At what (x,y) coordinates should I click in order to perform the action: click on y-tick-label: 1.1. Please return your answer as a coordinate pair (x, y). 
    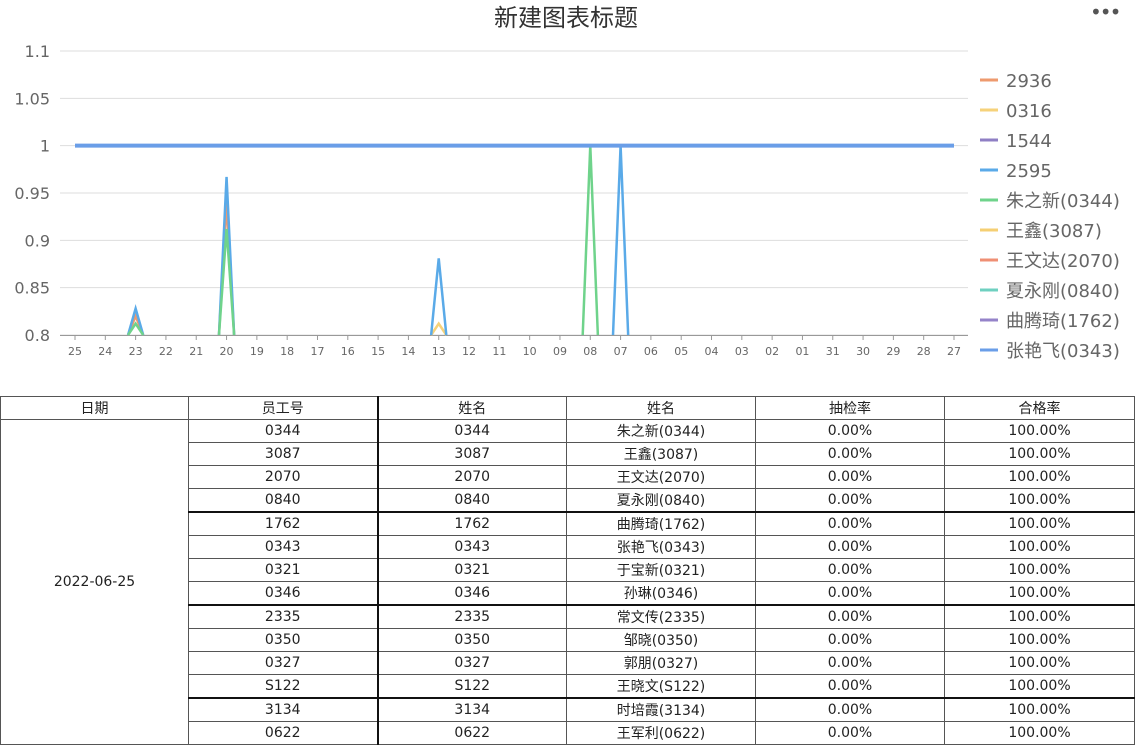
    Looking at the image, I should click on (37, 51).